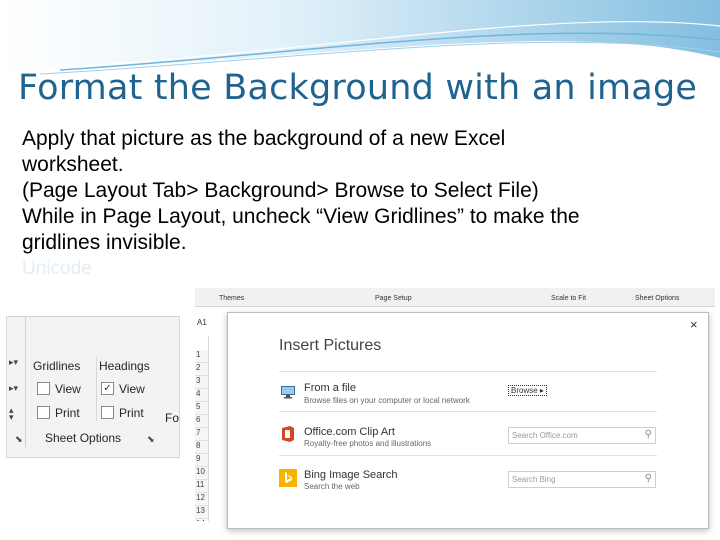  I want to click on row-header: 2, so click(201, 369).